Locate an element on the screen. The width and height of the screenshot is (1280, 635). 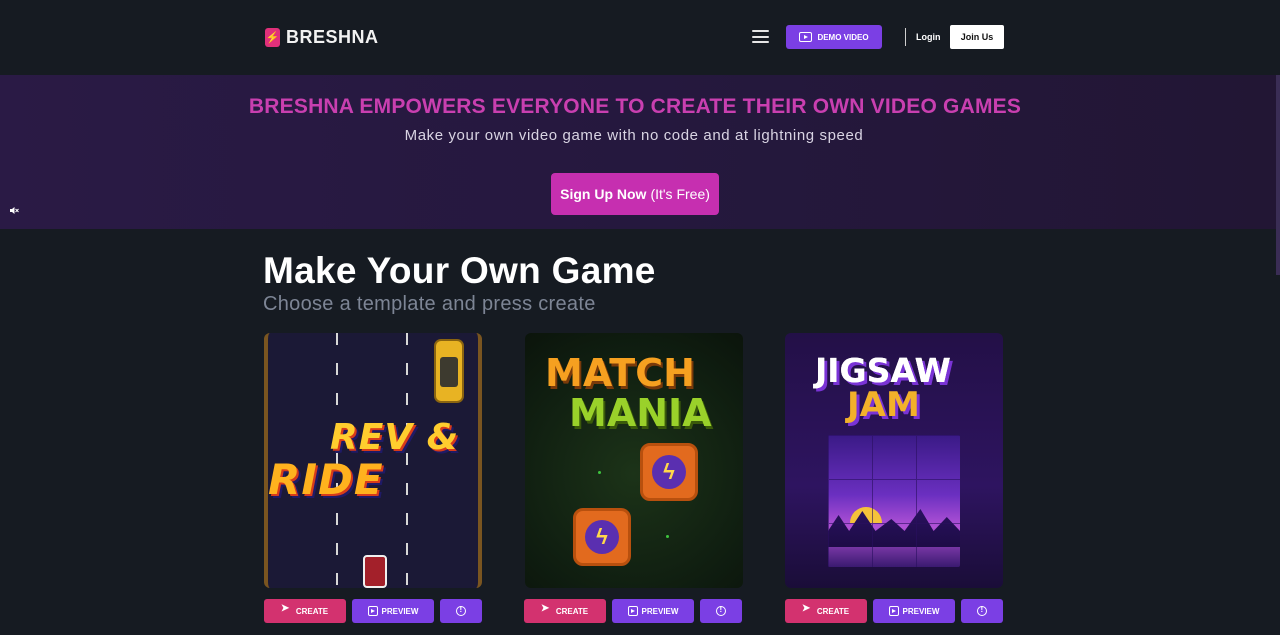
card-actions-jigsaw-jam: CREATE PREVIEW is located at coordinates (894, 611).